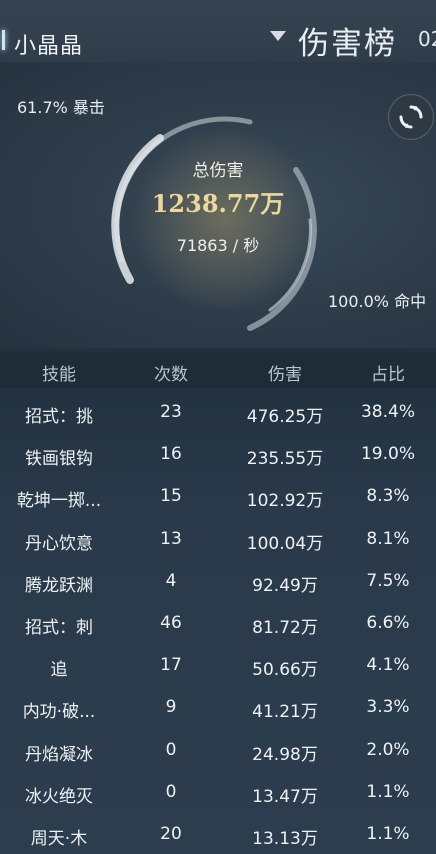 This screenshot has width=436, height=854. What do you see at coordinates (218, 752) in the screenshot?
I see `table-row: 丹焰凝冰 0 24.98万 2.0%` at bounding box center [218, 752].